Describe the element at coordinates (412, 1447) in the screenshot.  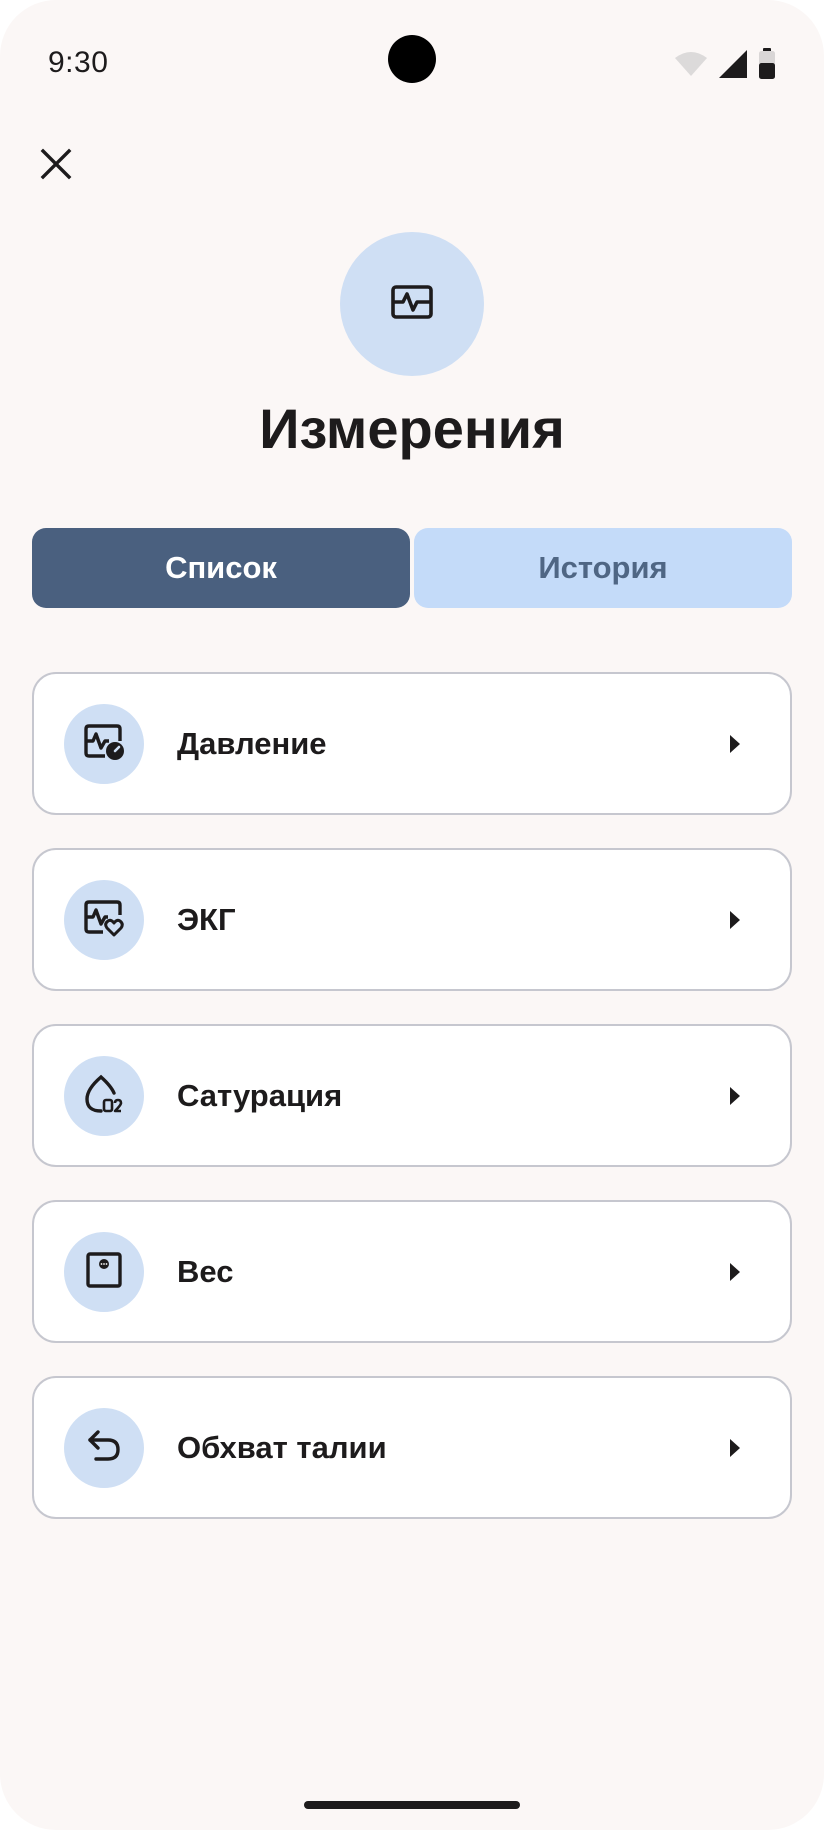
I see `list-item-waist: Обхват талии` at that location.